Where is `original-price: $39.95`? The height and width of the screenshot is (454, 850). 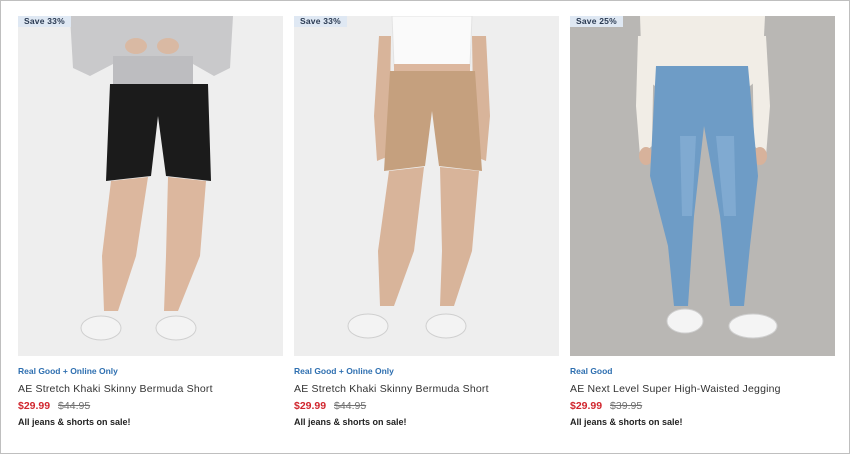
original-price: $39.95 is located at coordinates (626, 406).